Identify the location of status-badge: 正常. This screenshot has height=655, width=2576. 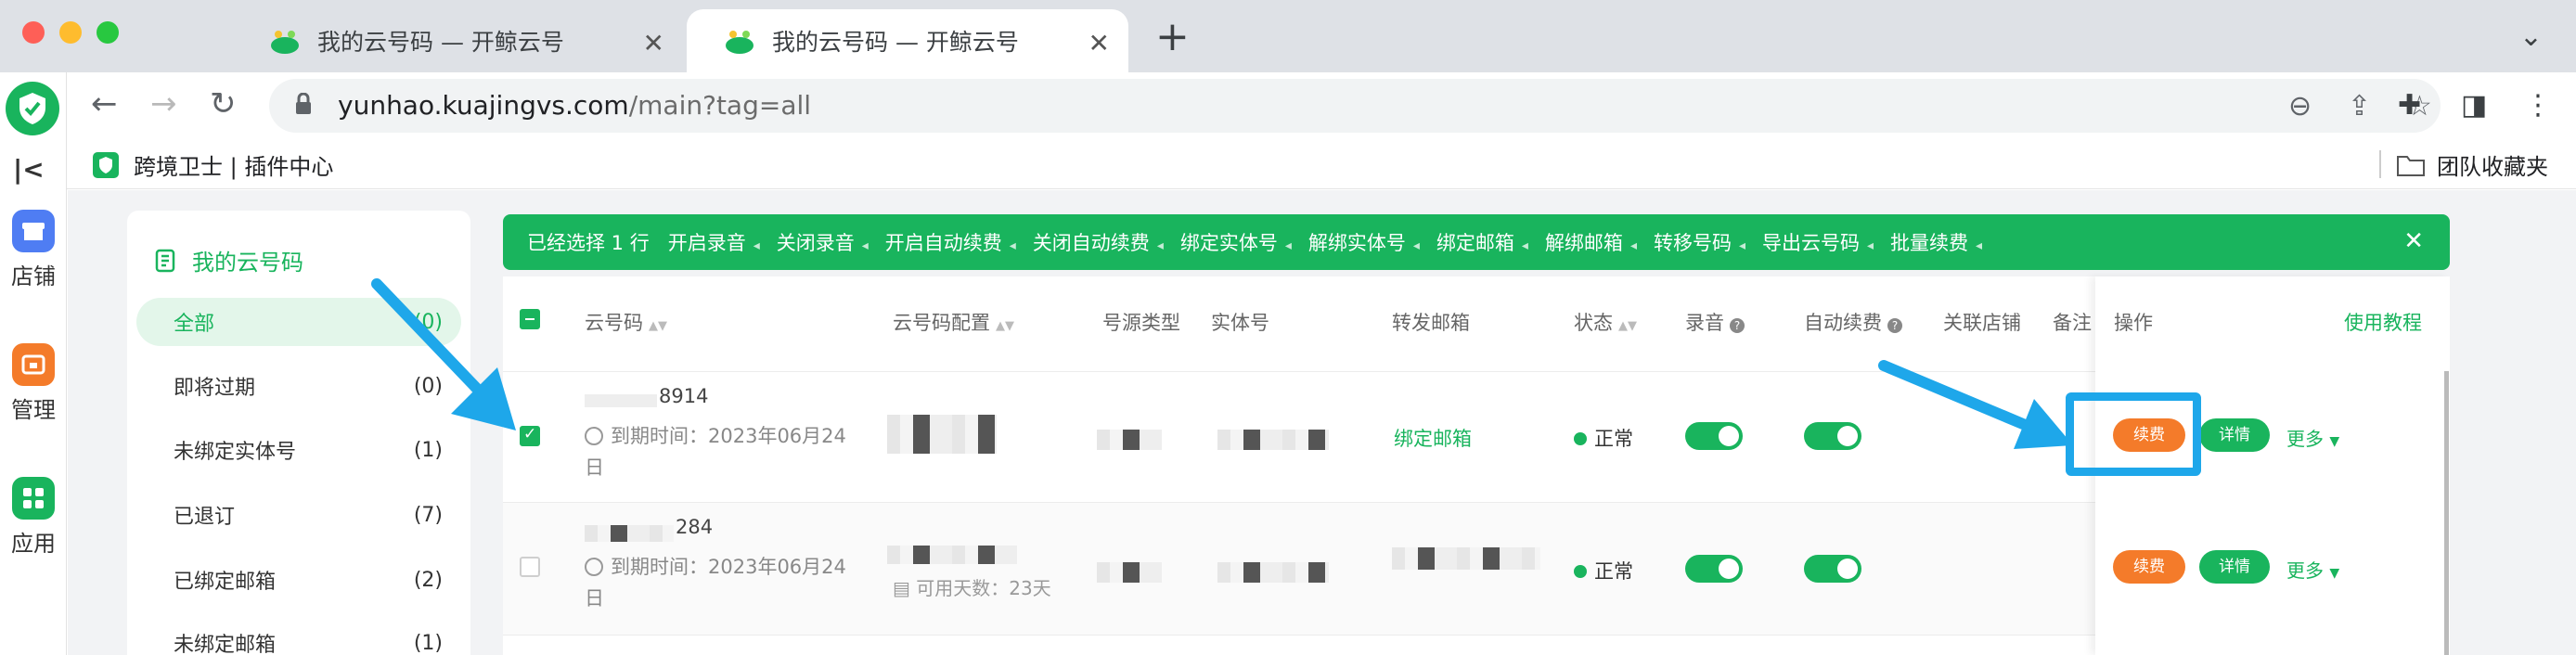
(1603, 438).